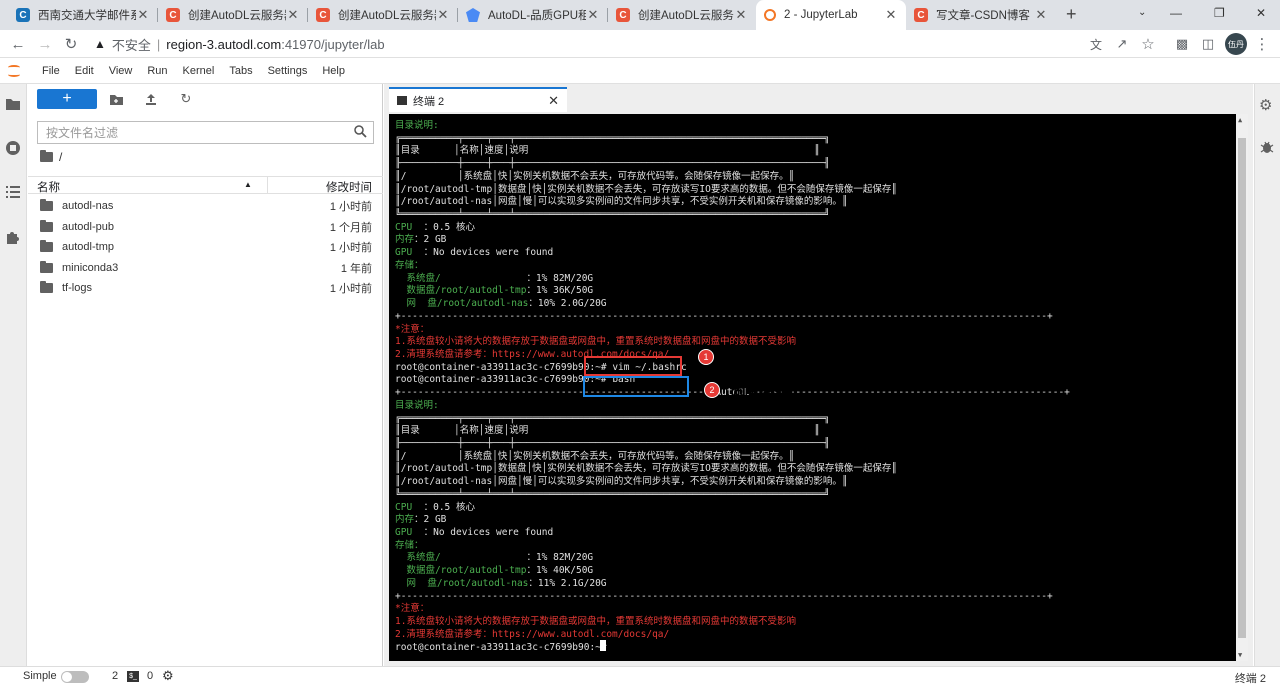  I want to click on forward-icon: →, so click(45, 44).